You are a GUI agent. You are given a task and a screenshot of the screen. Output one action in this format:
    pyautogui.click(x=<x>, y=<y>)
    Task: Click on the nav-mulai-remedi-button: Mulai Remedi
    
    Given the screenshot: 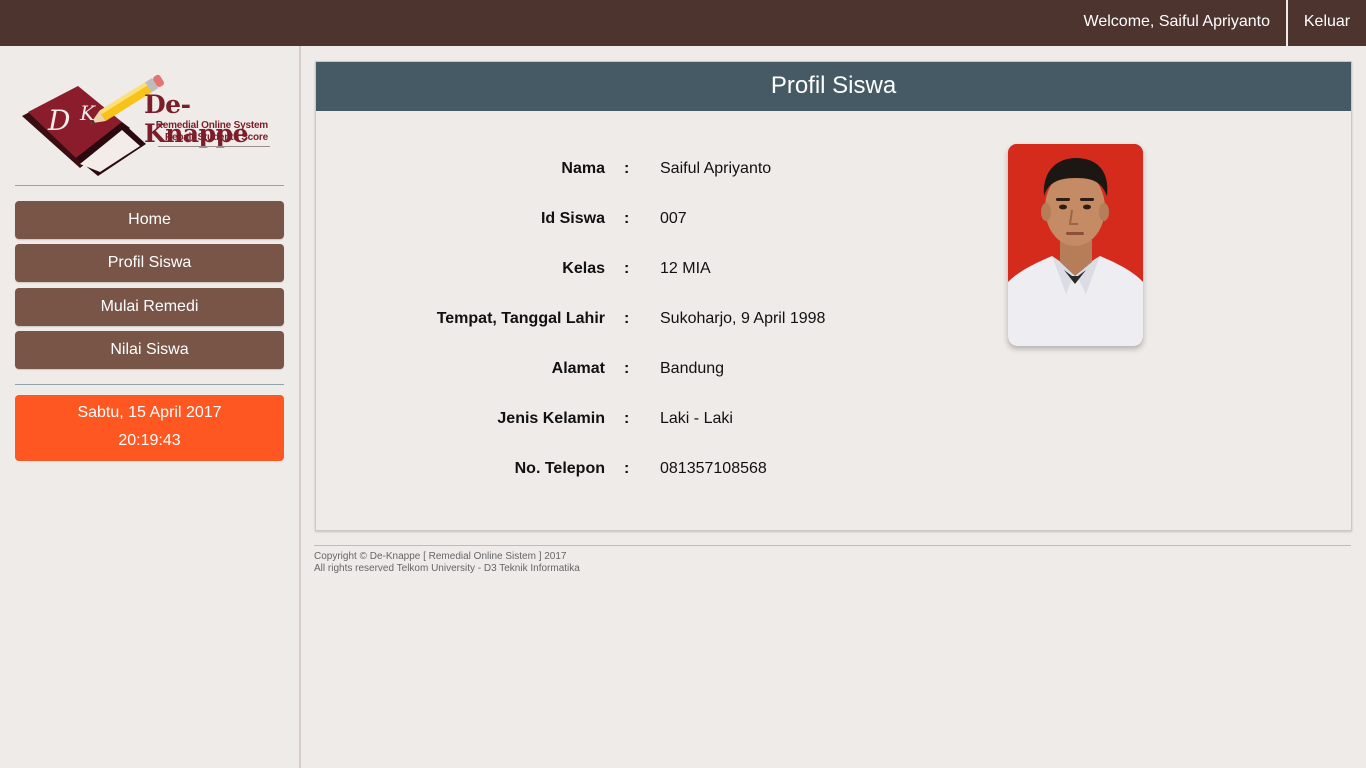 What is the action you would take?
    pyautogui.click(x=149, y=307)
    